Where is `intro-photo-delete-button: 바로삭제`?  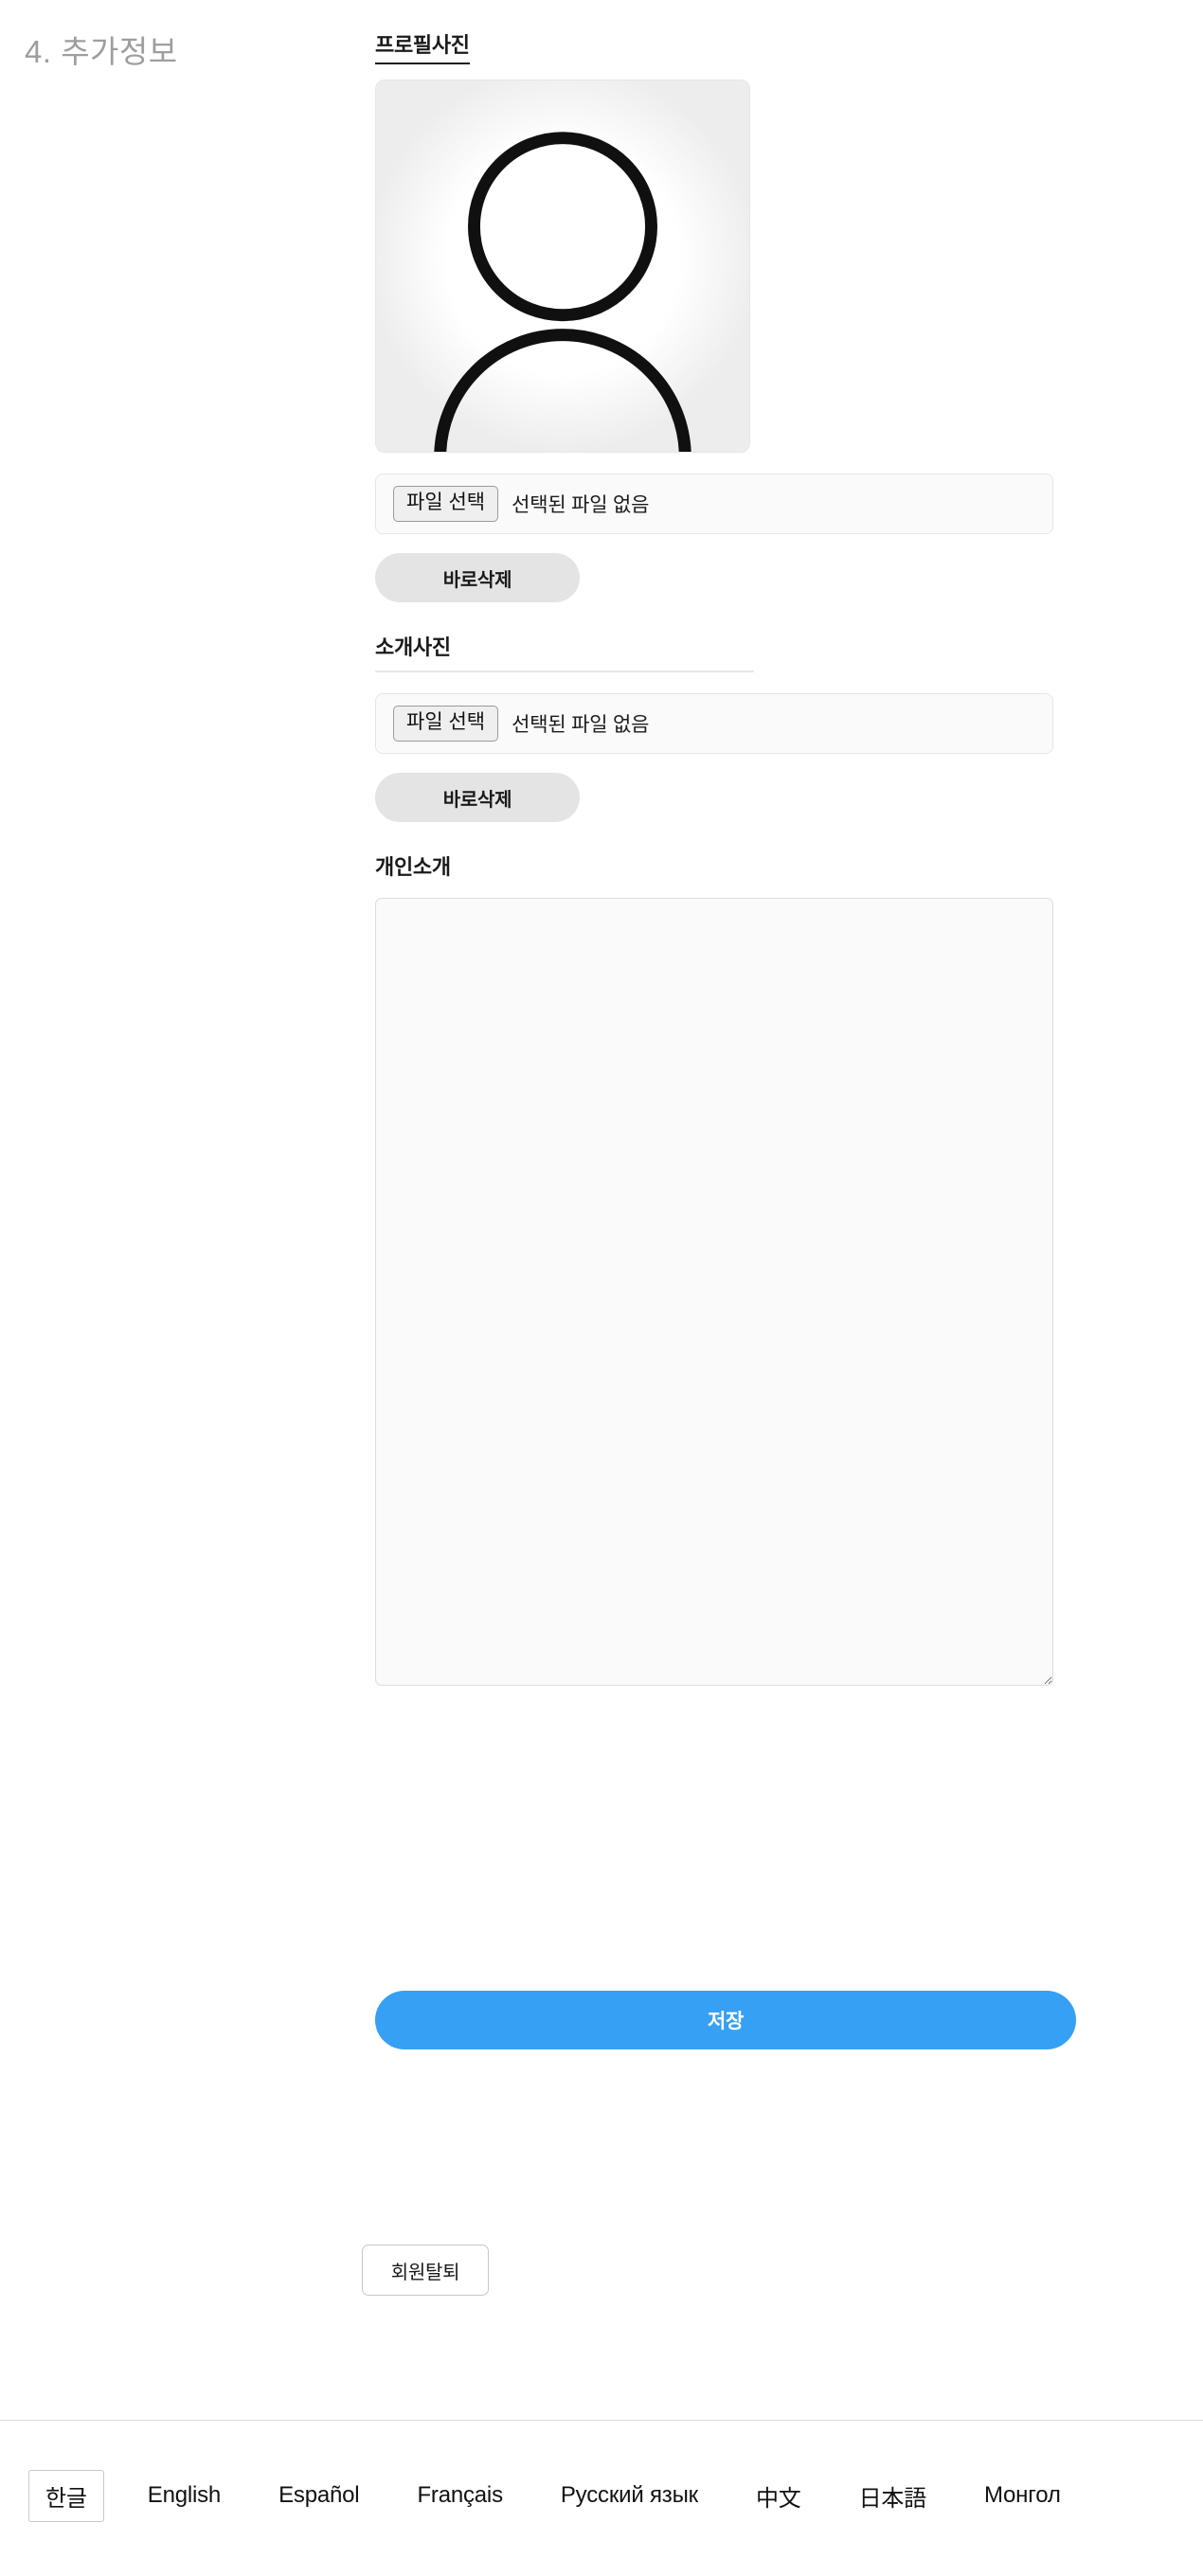 intro-photo-delete-button: 바로삭제 is located at coordinates (478, 797).